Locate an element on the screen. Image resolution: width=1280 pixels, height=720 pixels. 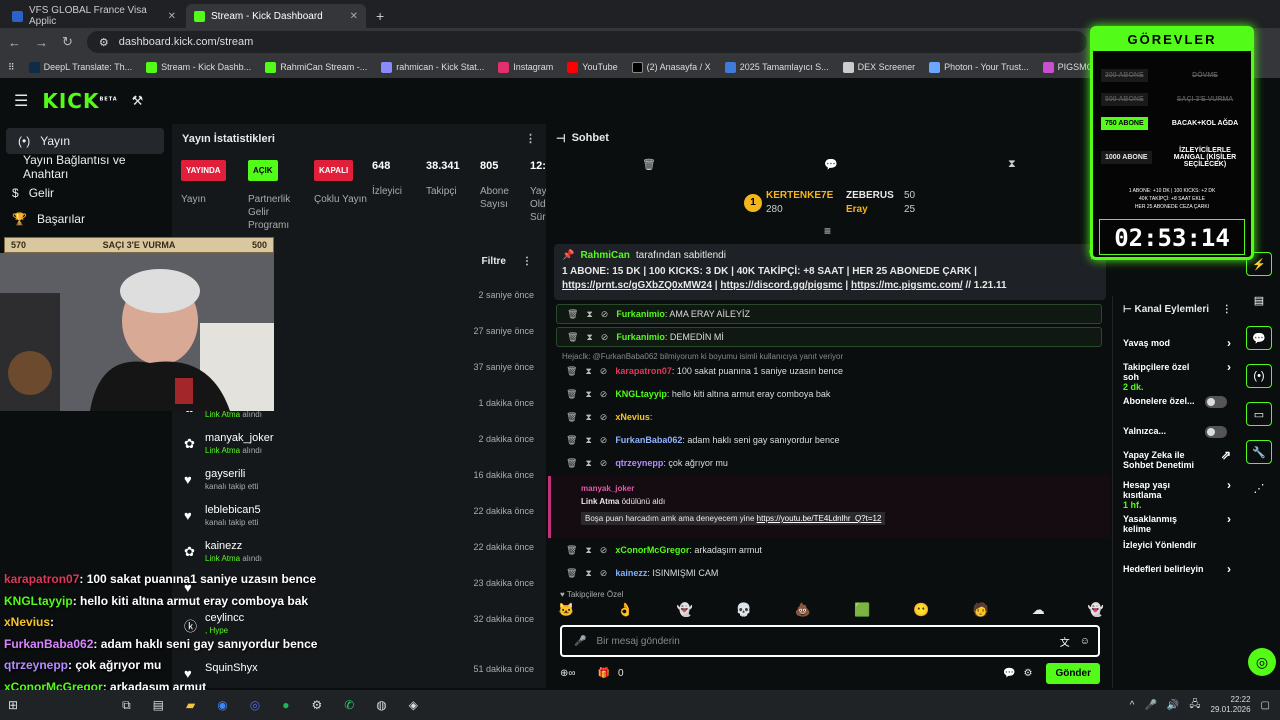
microphone-icon: 🎤 is located at coordinates (1150, 705).